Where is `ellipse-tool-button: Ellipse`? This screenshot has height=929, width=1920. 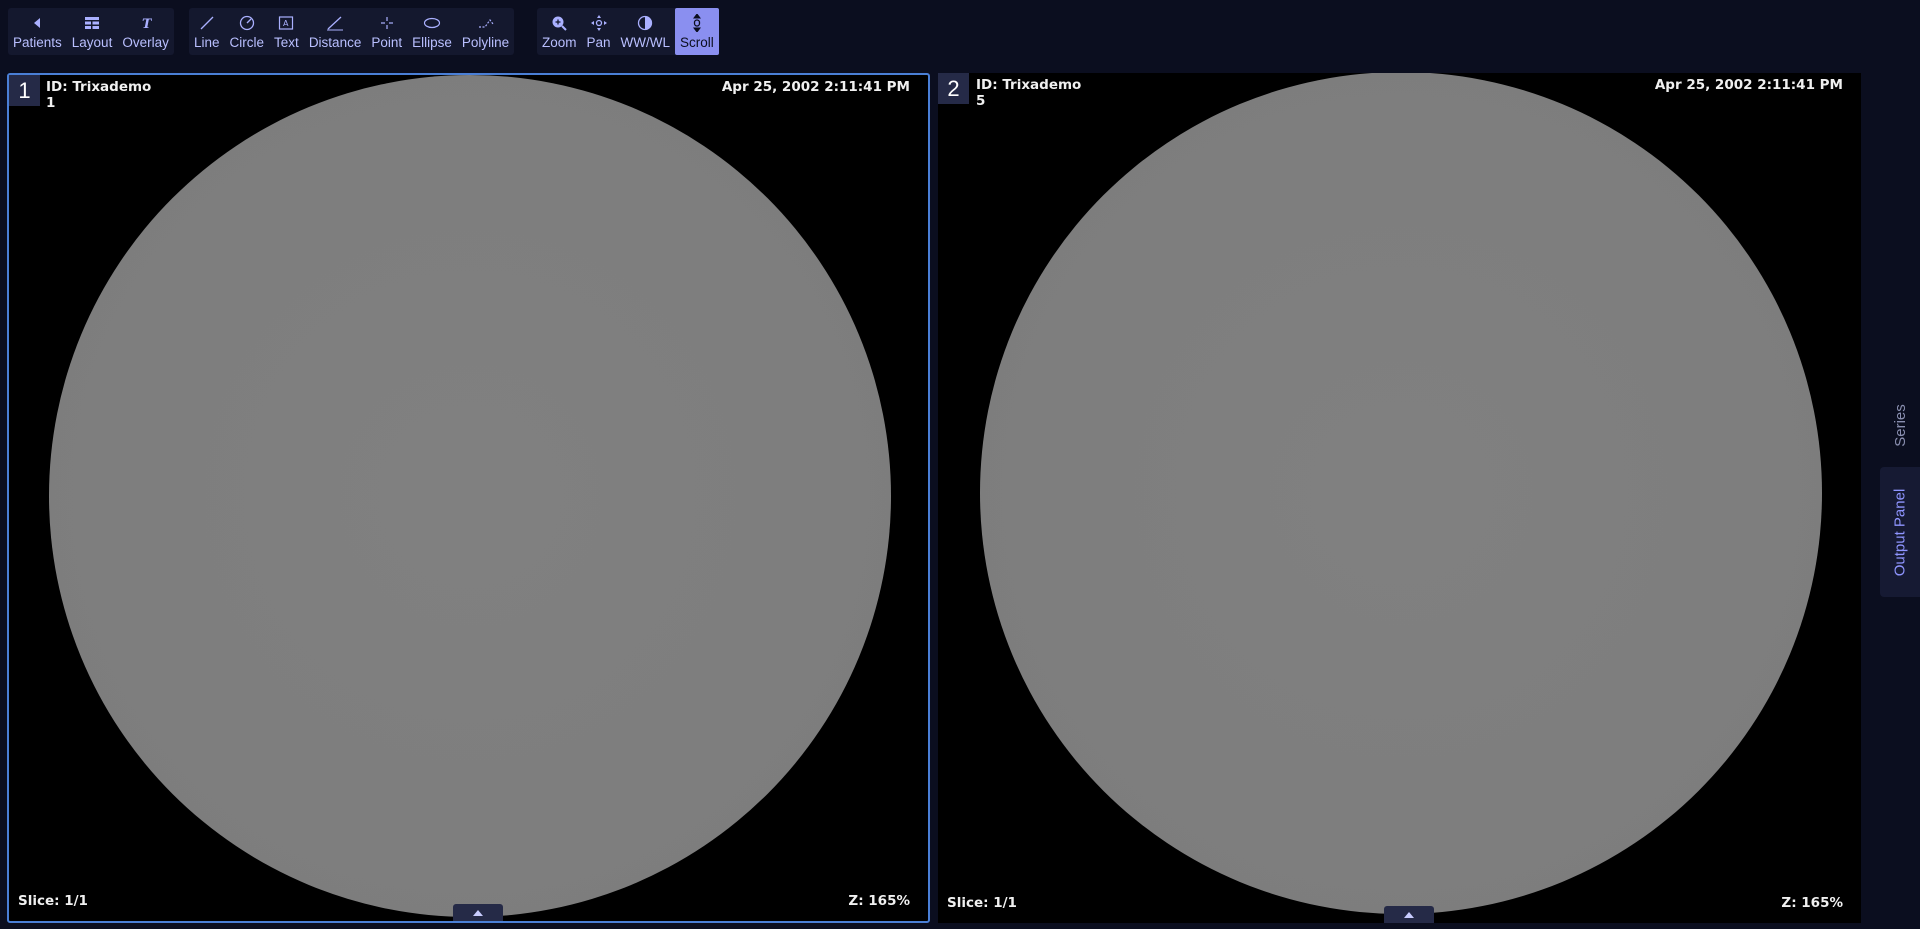 ellipse-tool-button: Ellipse is located at coordinates (432, 31).